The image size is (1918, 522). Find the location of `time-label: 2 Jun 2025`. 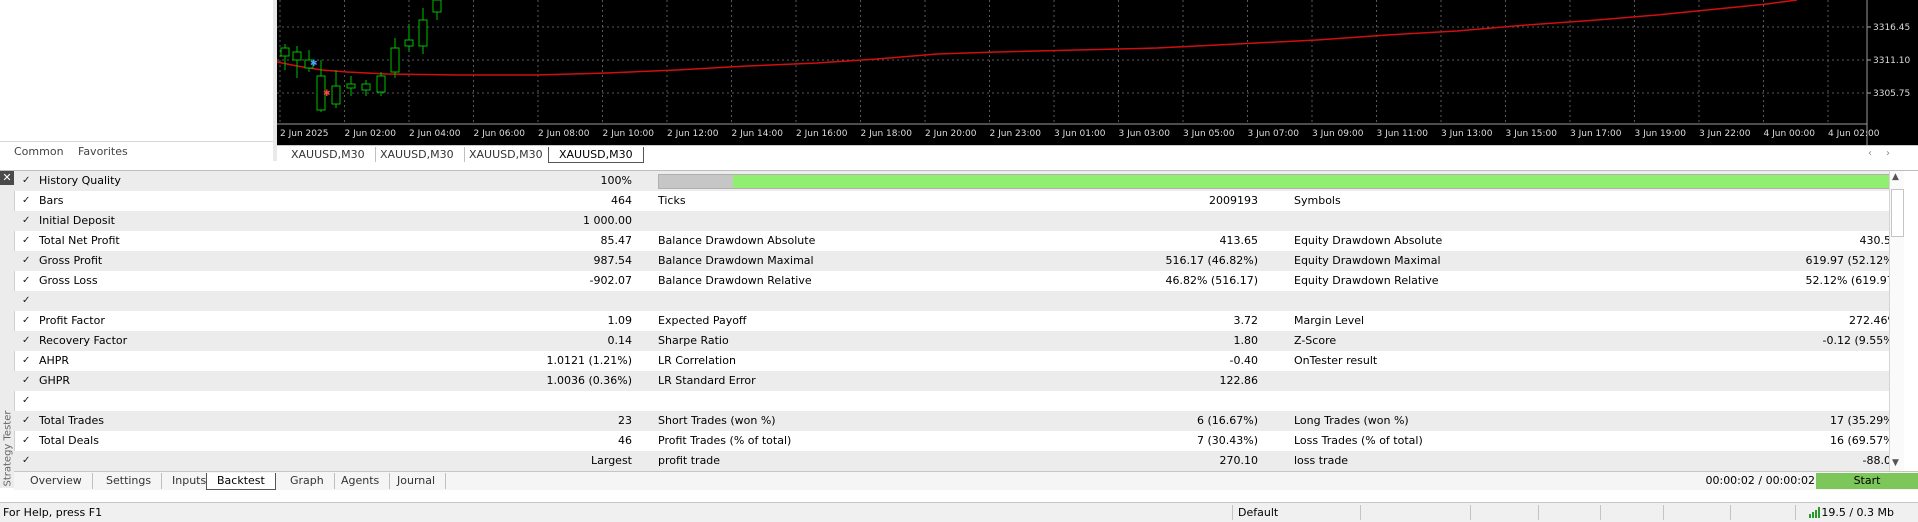

time-label: 2 Jun 2025 is located at coordinates (304, 134).